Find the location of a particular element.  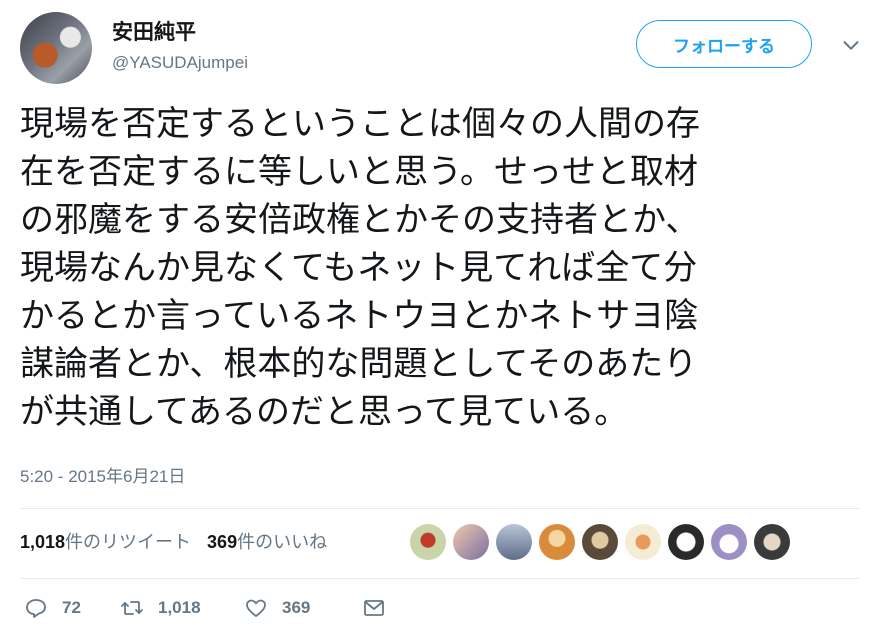

retweets-stat: 1,018件のリツイート is located at coordinates (105, 541).